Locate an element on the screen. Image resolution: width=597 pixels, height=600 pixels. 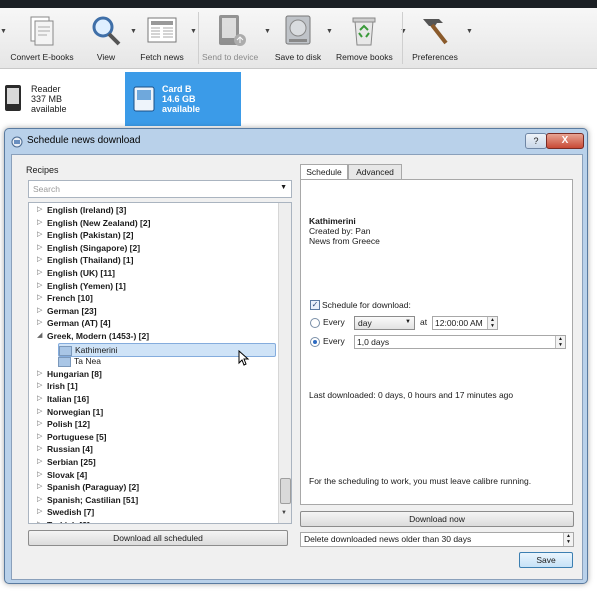
tree-row-label: Hungarian [8] is located at coordinates (74, 373).